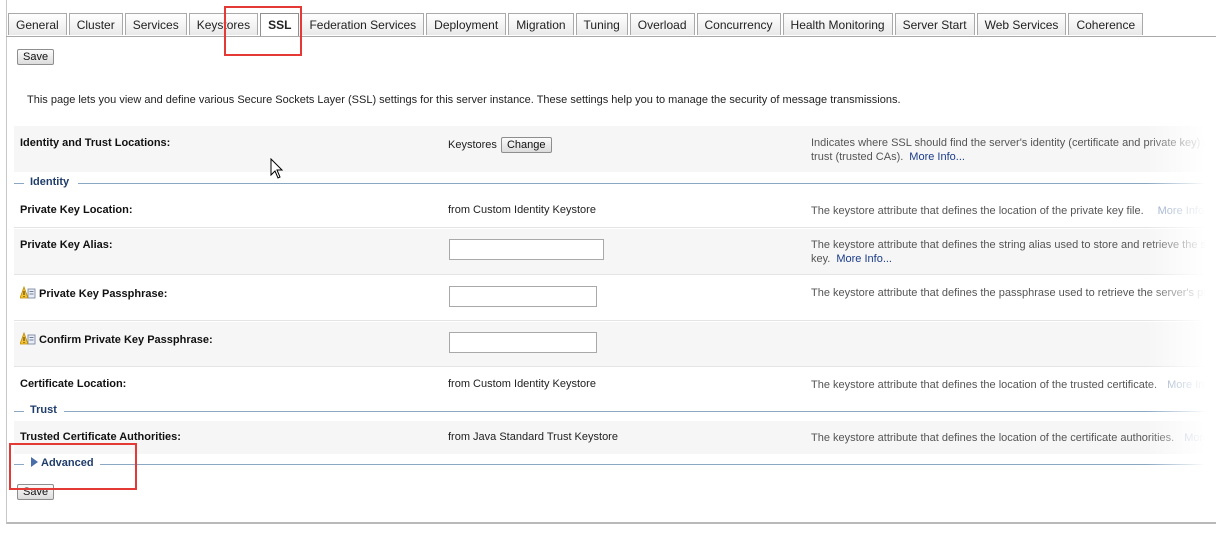 This screenshot has height=542, width=1216. Describe the element at coordinates (611, 36) in the screenshot. I see `tab-underline` at that location.